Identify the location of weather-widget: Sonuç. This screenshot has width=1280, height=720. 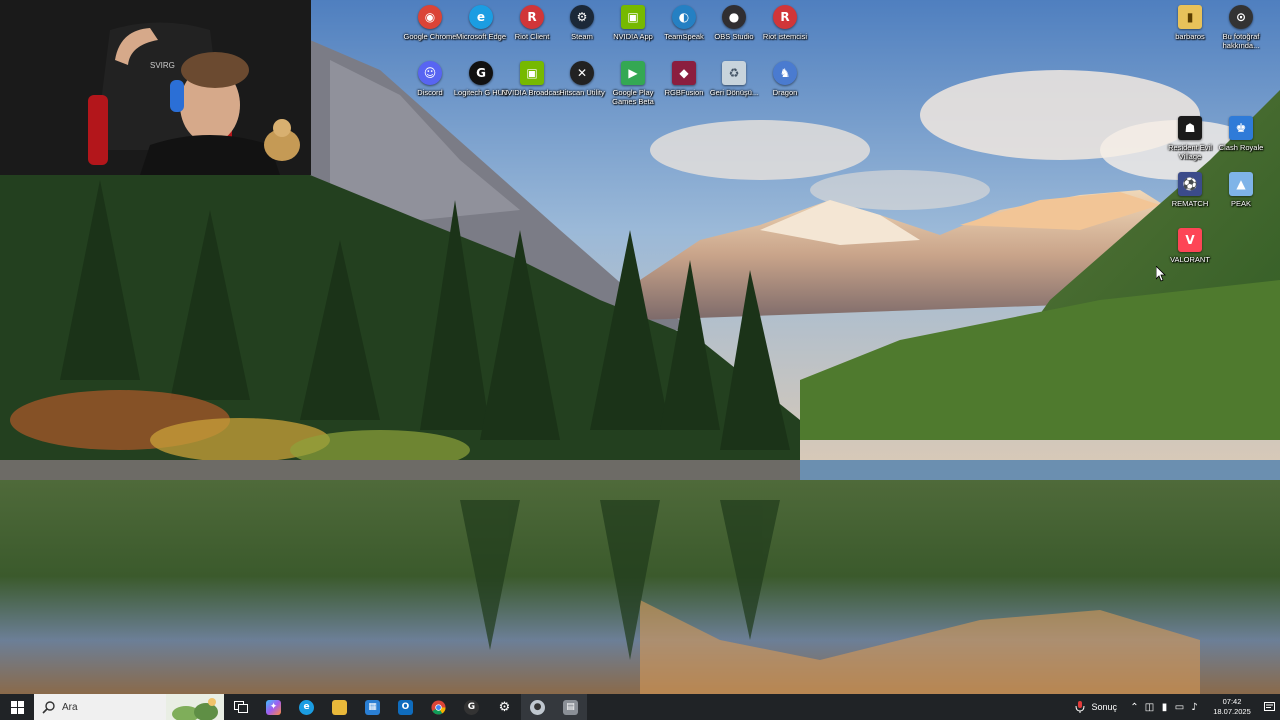
(1096, 707).